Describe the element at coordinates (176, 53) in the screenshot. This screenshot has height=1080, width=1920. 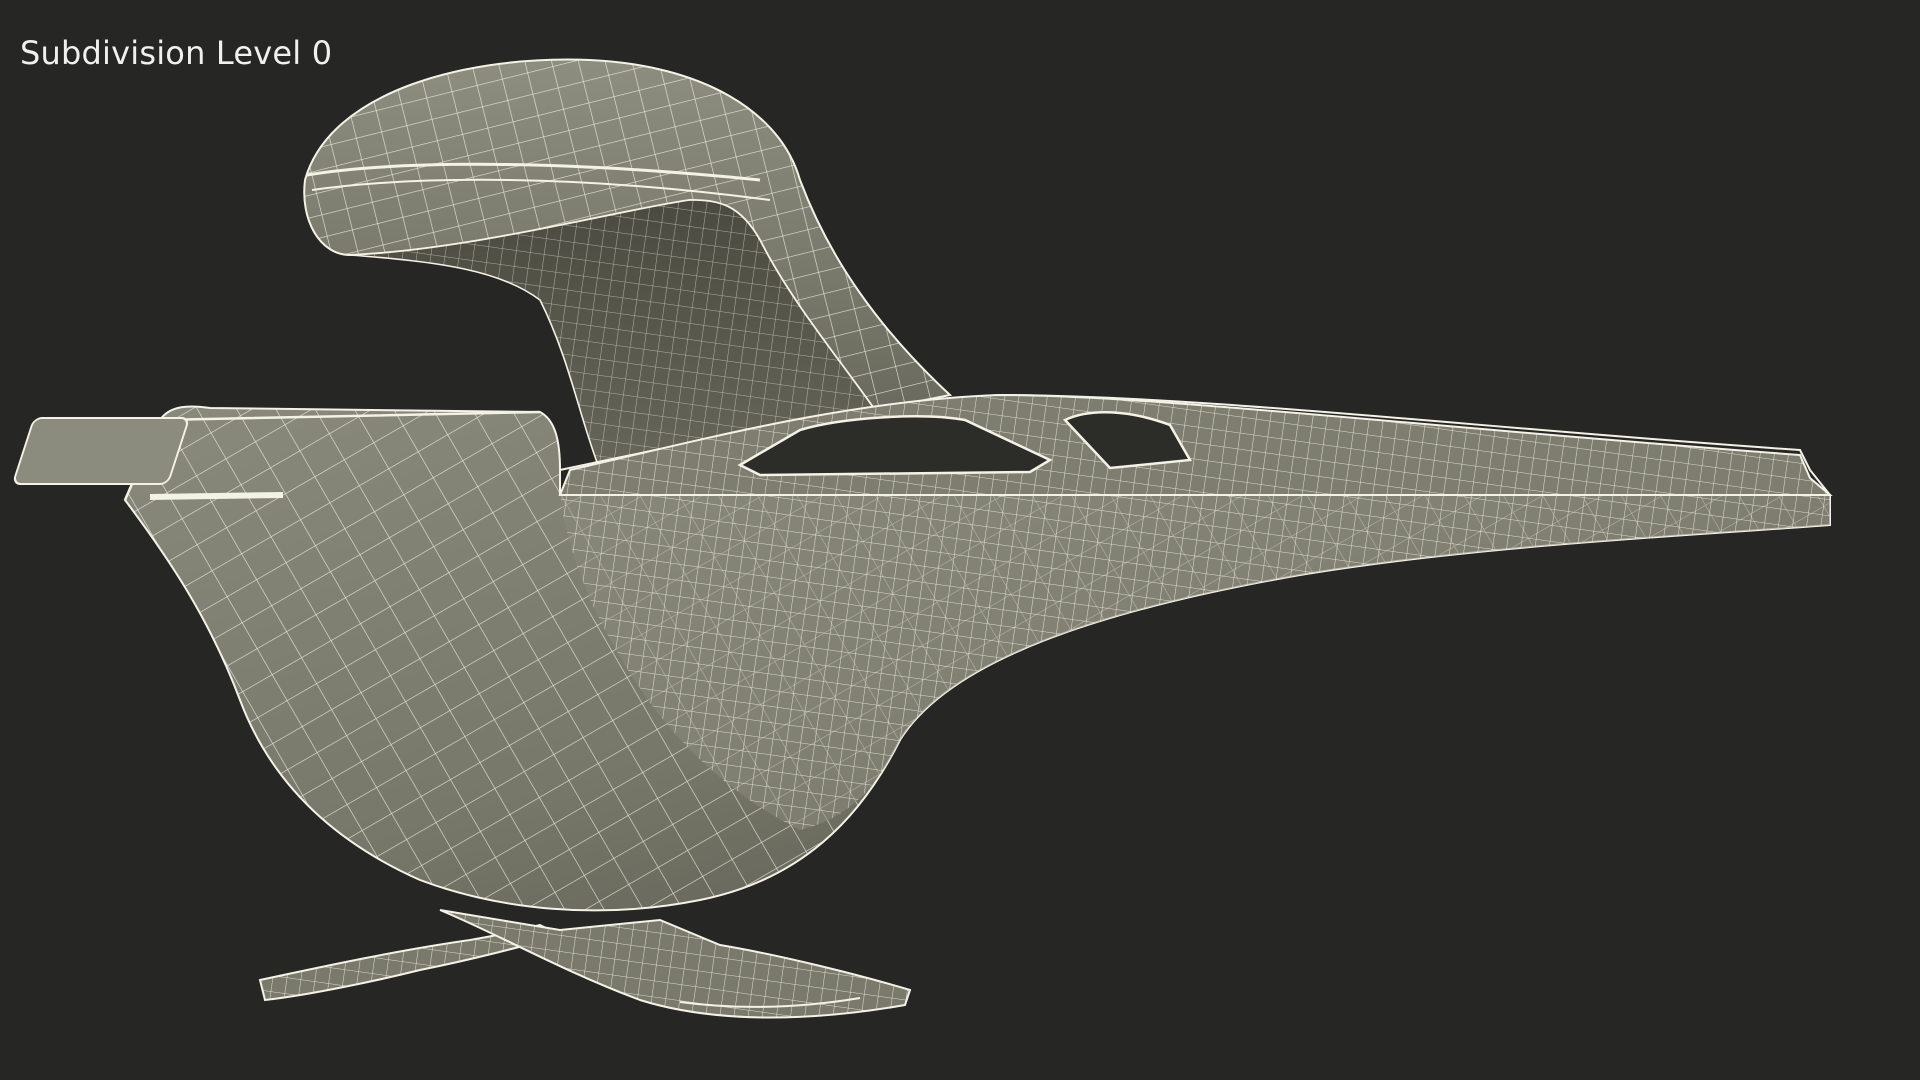
I see `subdivision-level-label: Subdivision Level 0` at that location.